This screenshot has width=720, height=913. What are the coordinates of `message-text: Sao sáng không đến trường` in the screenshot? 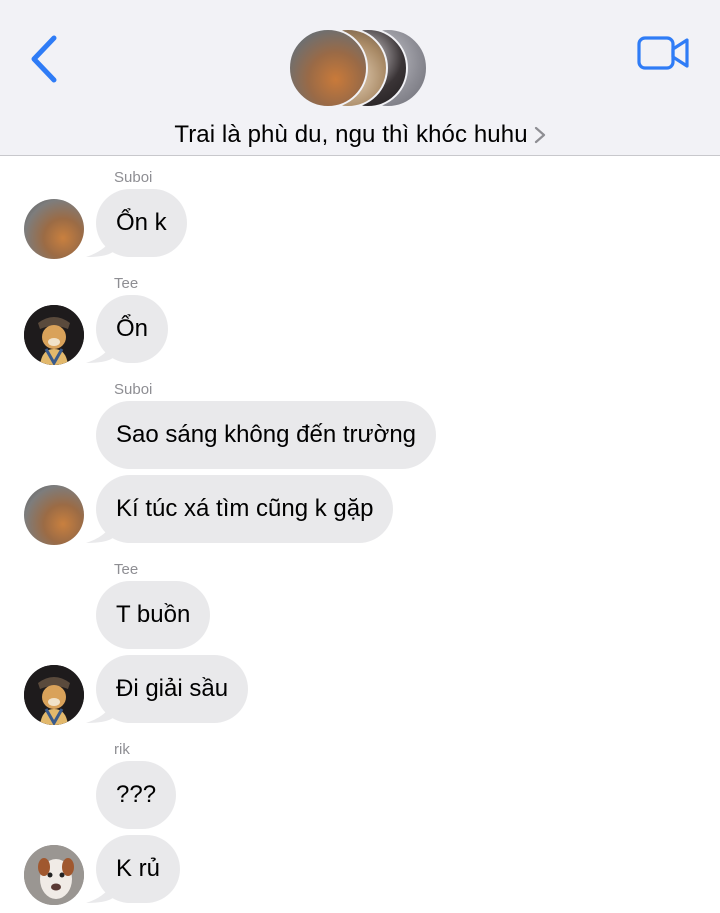 It's located at (266, 434).